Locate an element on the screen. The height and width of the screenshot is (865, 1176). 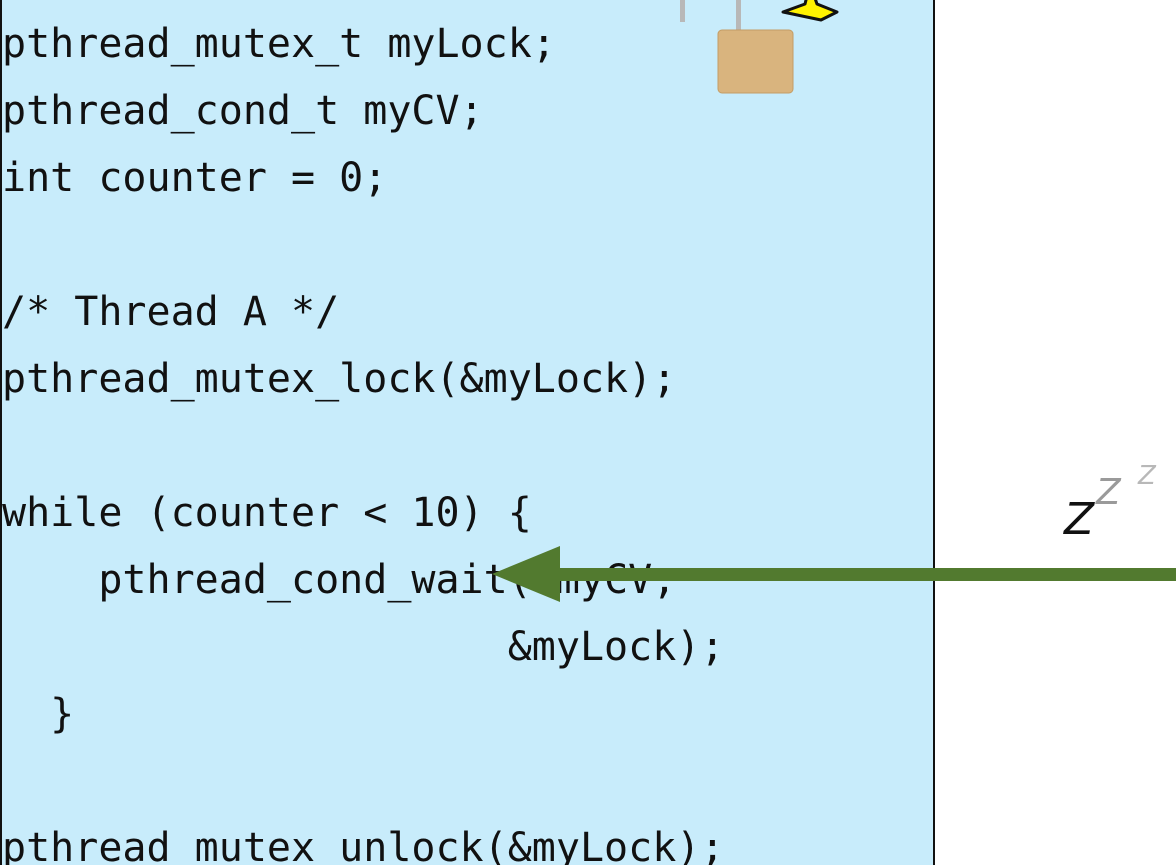
code-line-6: pthread_mutex_lock(&myLock); is located at coordinates (339, 379).